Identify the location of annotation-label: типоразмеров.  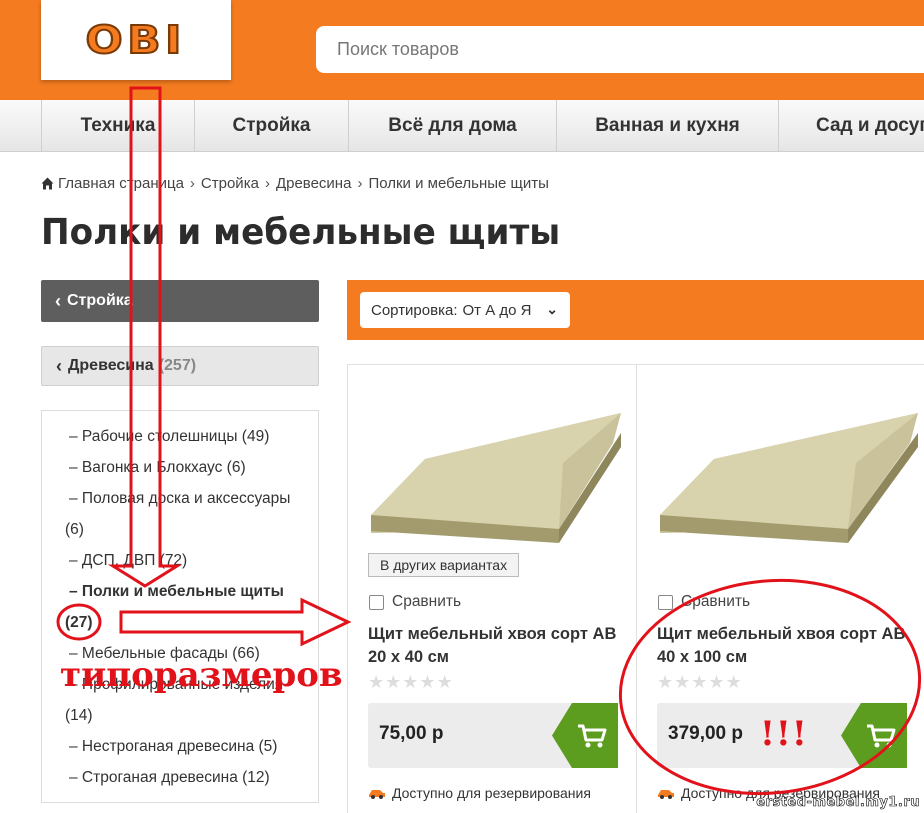
(201, 675).